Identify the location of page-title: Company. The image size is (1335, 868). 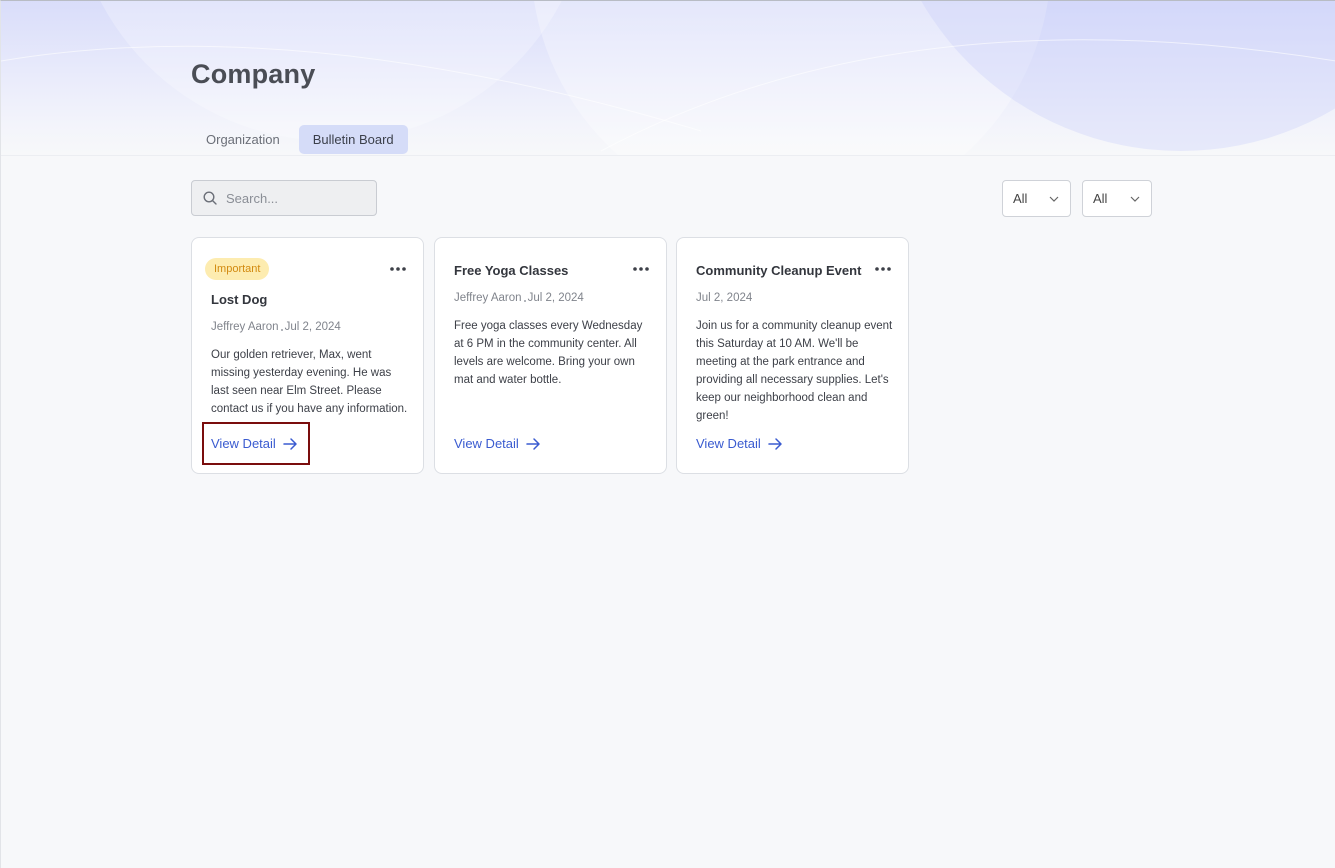
(253, 74).